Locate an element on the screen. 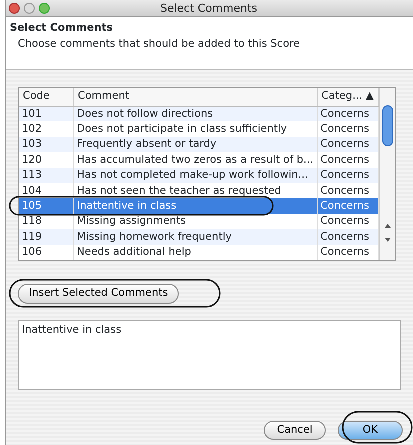 This screenshot has height=445, width=413. column-header: Comment is located at coordinates (196, 97).